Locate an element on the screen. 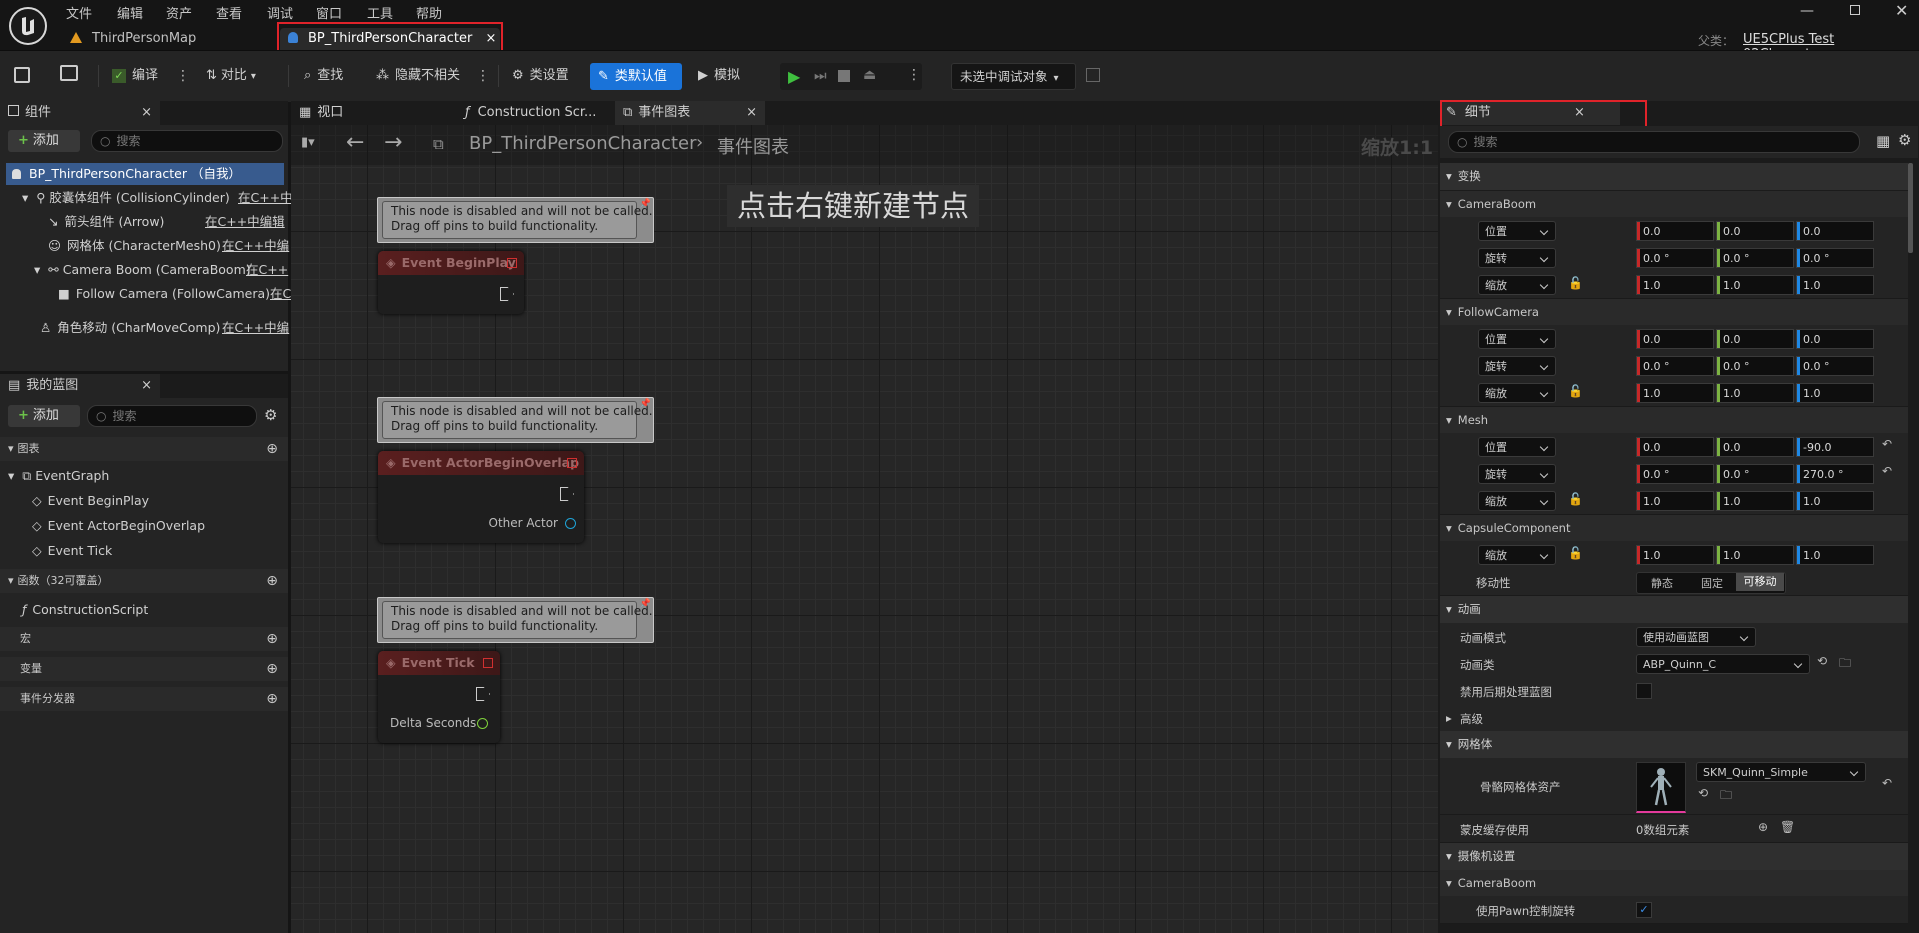 This screenshot has height=933, width=1919. menu-debug: 调试 is located at coordinates (280, 12).